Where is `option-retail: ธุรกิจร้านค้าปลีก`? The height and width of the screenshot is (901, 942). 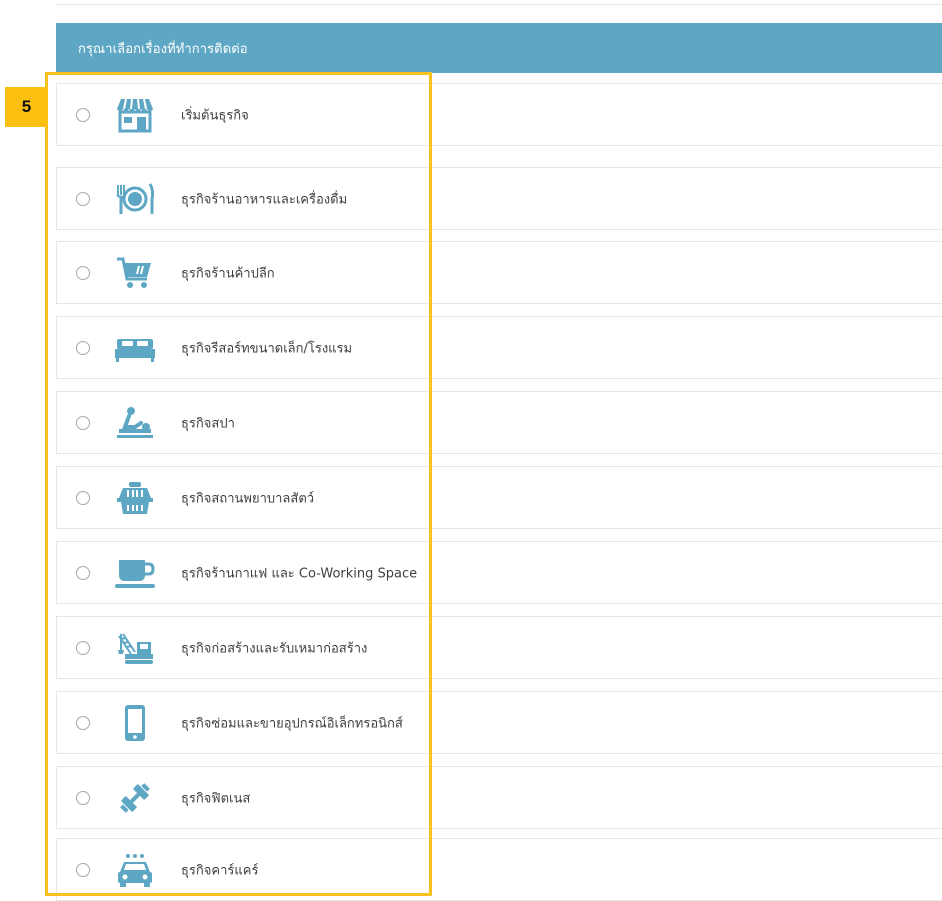
option-retail: ธุรกิจร้านค้าปลีก is located at coordinates (499, 272).